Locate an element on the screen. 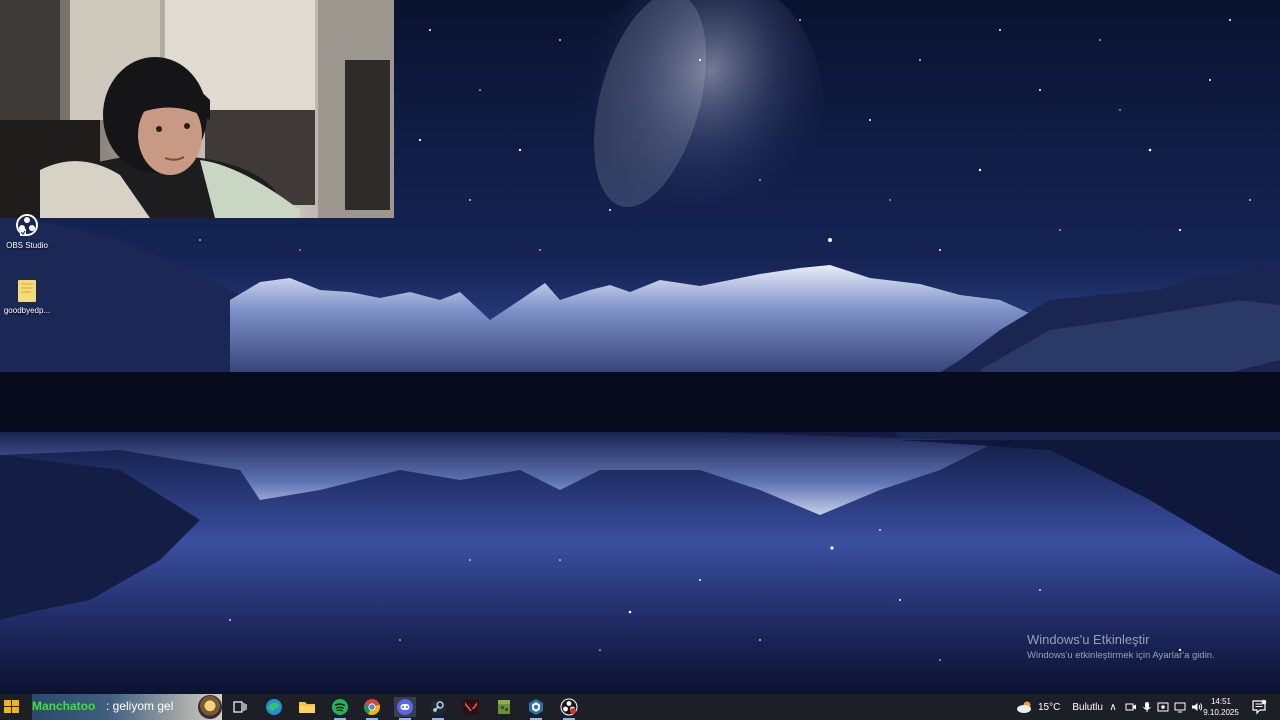  steam-icon is located at coordinates (438, 707).